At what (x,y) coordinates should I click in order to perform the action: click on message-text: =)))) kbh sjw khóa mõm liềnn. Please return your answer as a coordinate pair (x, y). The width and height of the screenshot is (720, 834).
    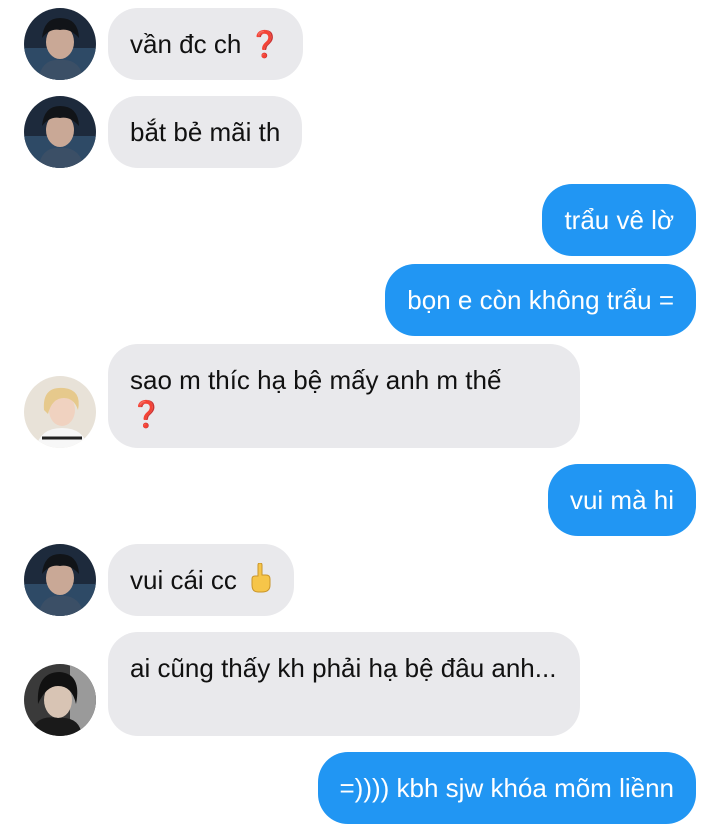
    Looking at the image, I should click on (507, 788).